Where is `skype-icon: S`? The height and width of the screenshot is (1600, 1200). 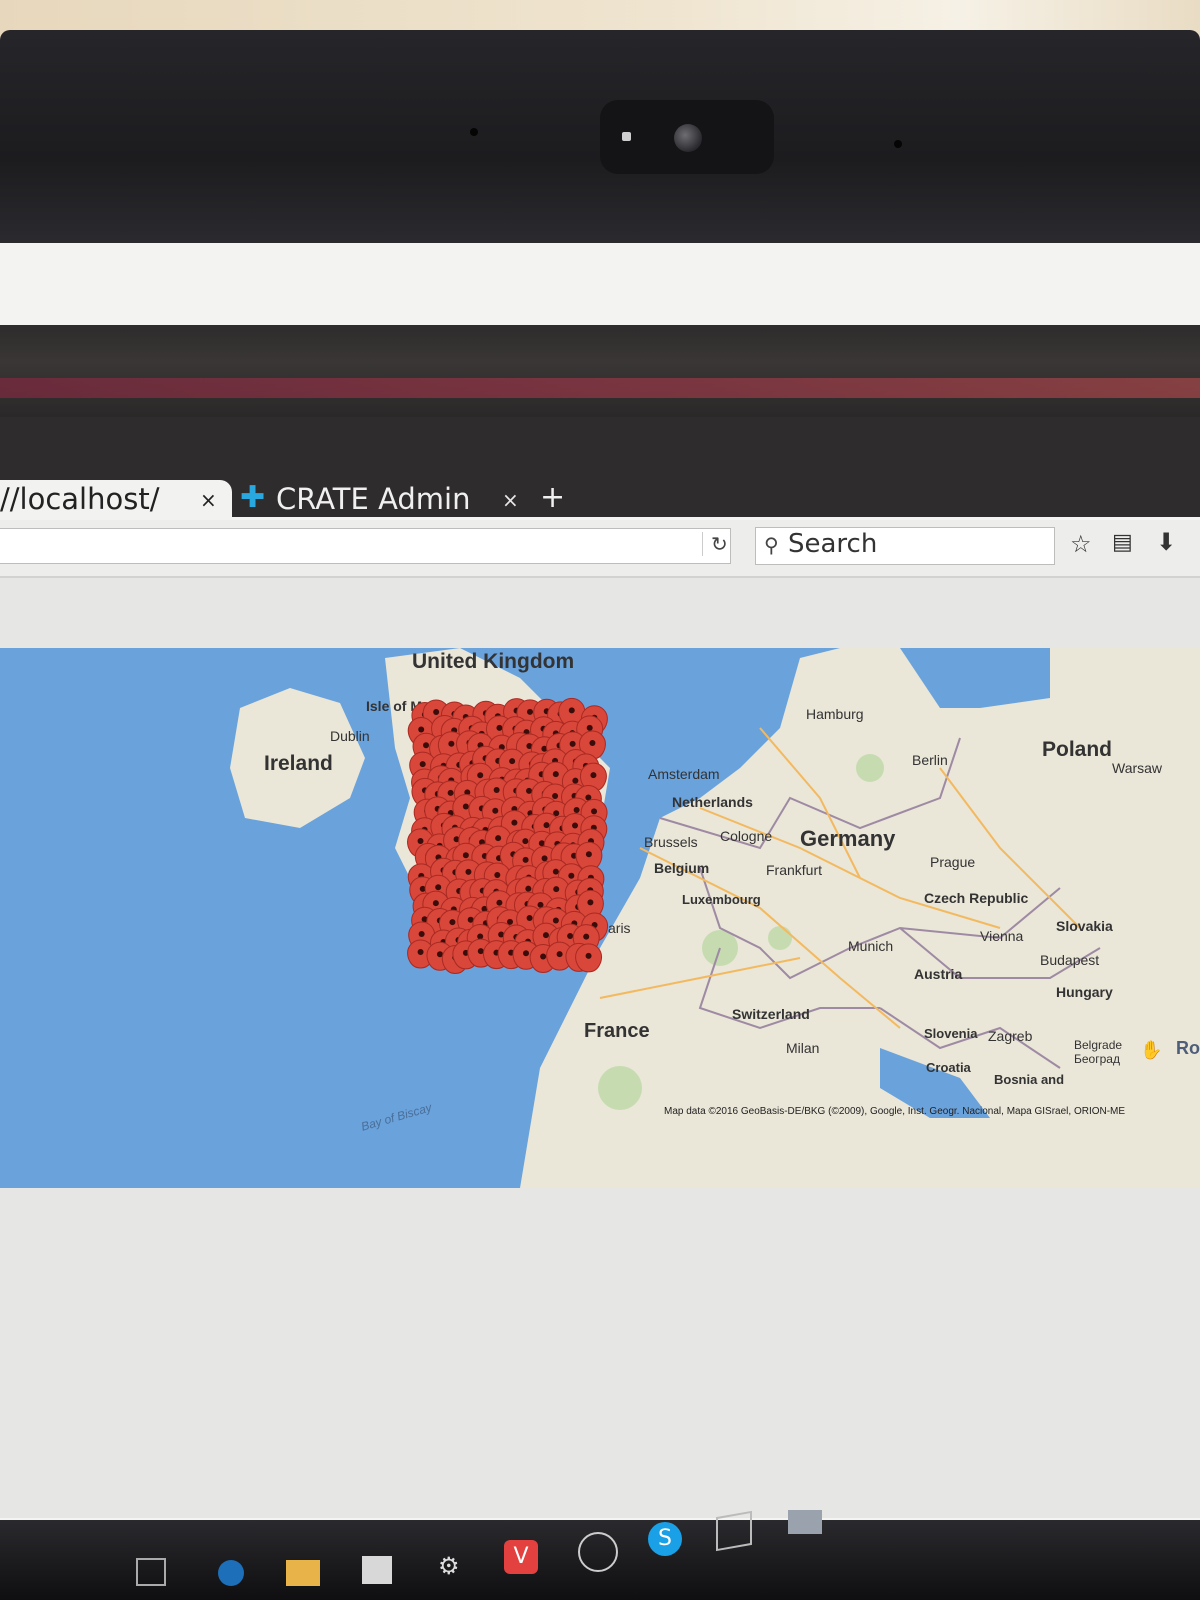 skype-icon: S is located at coordinates (665, 1539).